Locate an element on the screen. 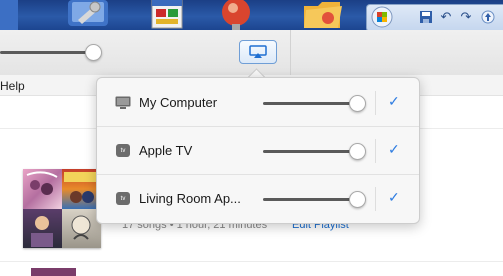 The image size is (503, 276). toolbar-divider is located at coordinates (290, 52).